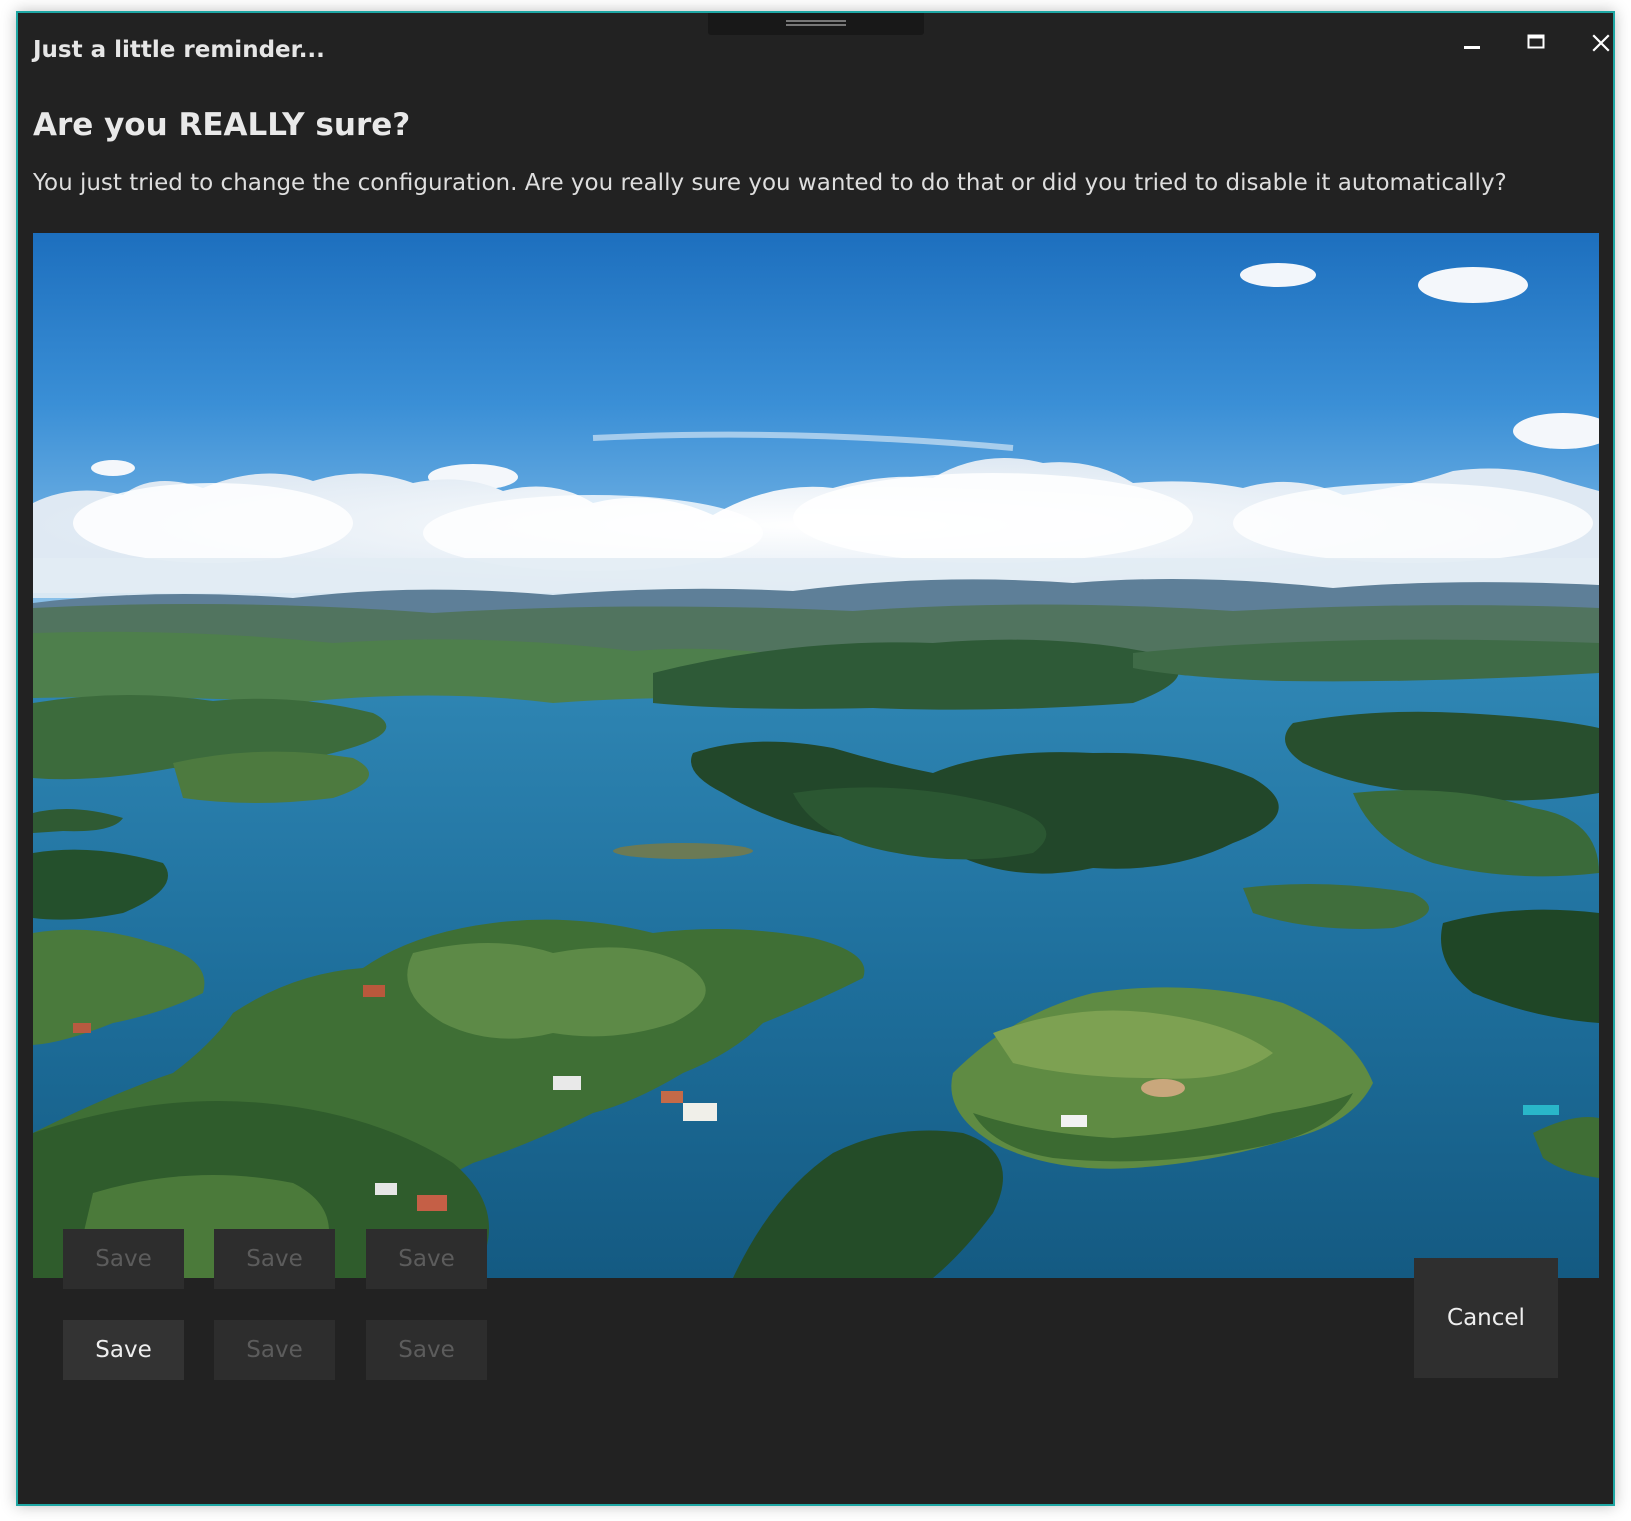  I want to click on save-button-r2c3: Save, so click(426, 1350).